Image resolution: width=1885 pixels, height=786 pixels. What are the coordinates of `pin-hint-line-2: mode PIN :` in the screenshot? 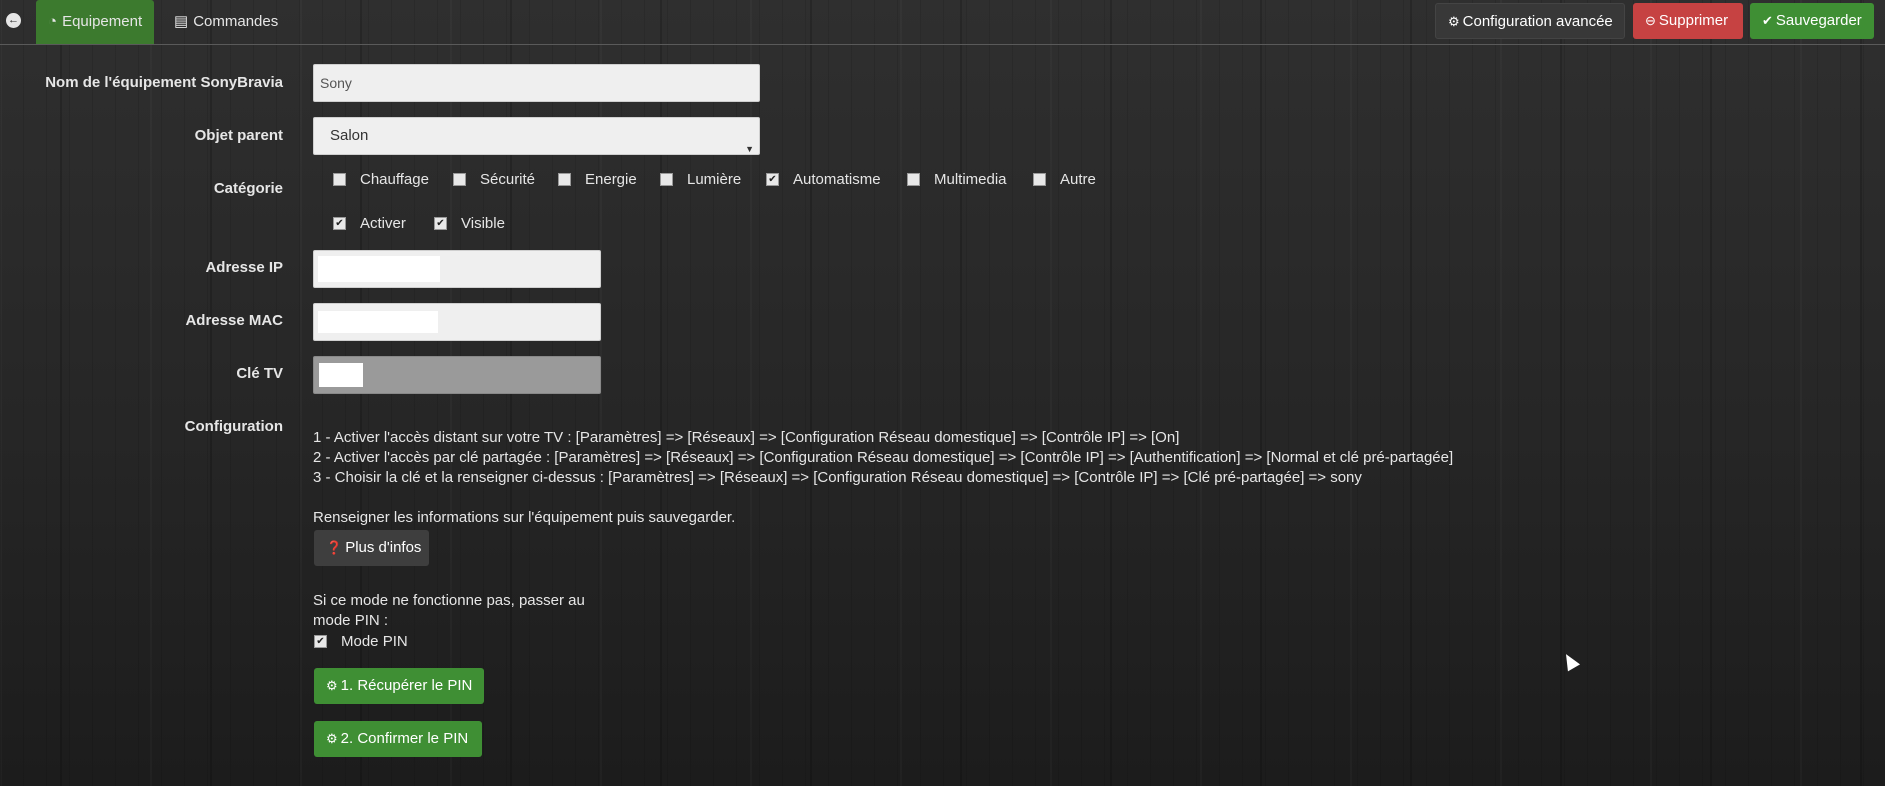 It's located at (351, 620).